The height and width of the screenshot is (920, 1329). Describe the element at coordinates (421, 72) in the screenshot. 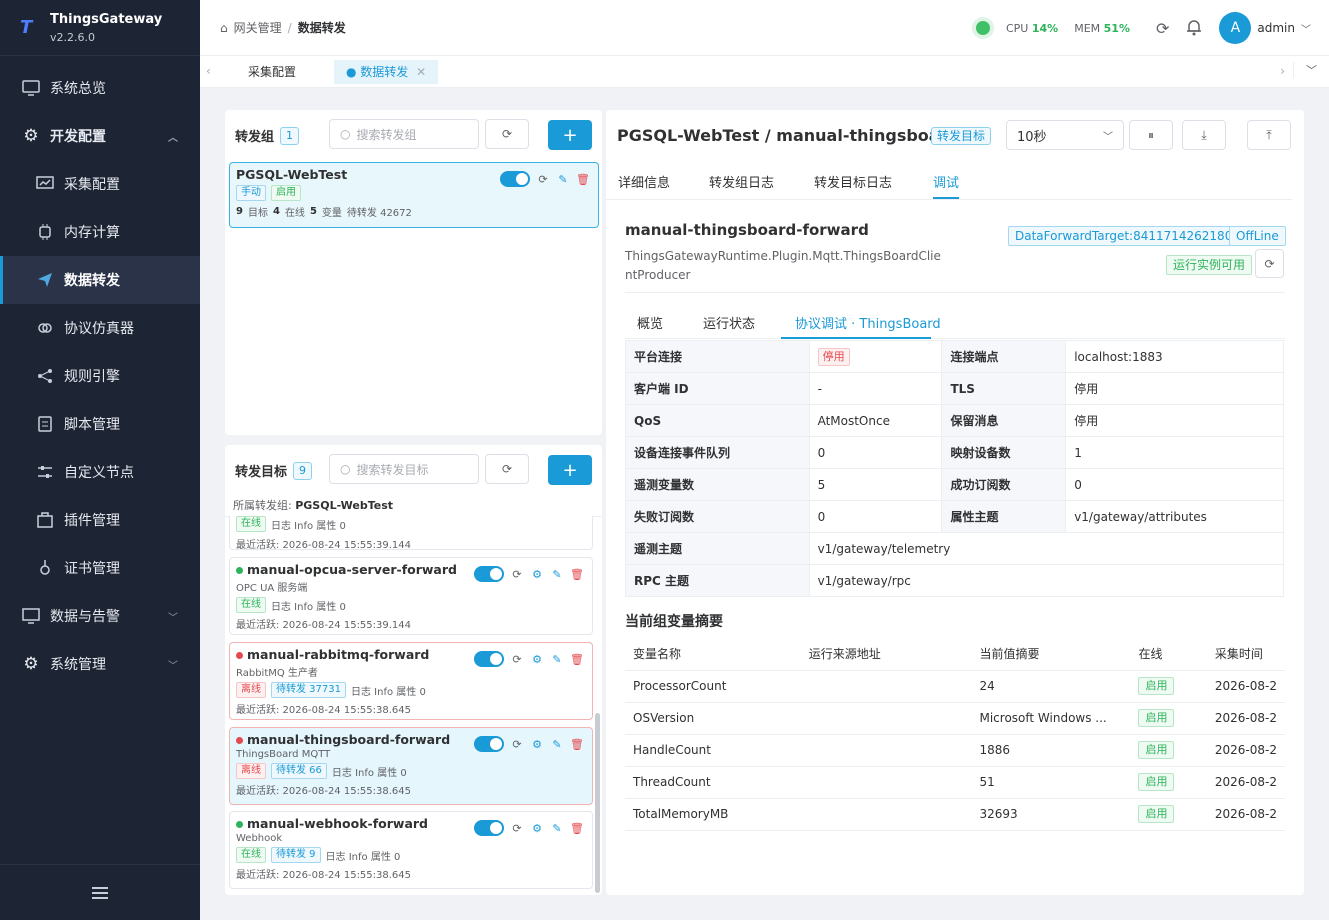

I see `close-icon: ✕` at that location.